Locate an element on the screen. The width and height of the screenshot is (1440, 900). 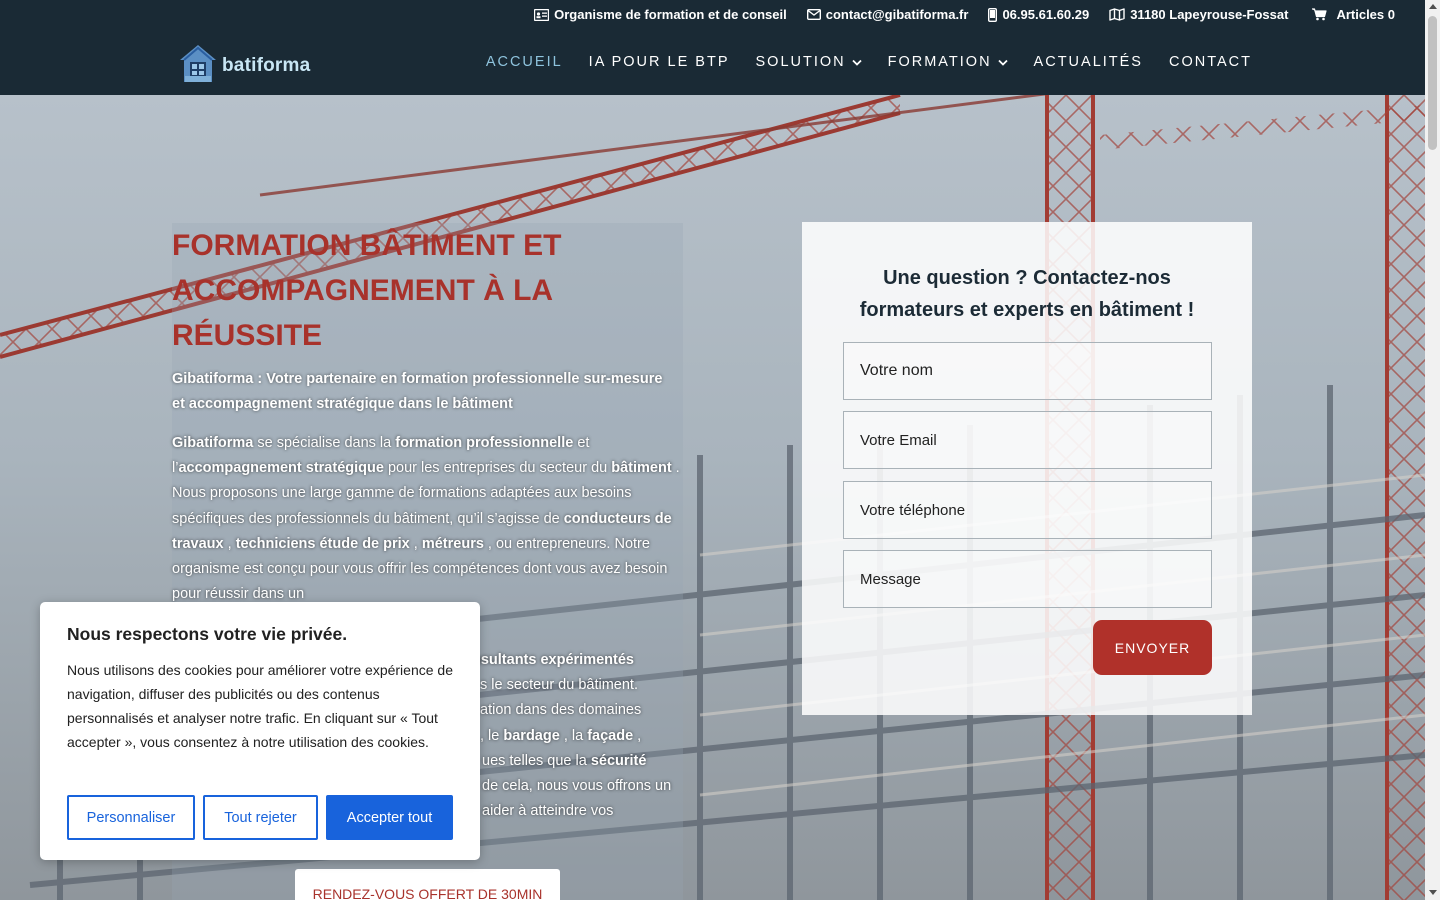
nav-item-contact: CONTACT is located at coordinates (1210, 62).